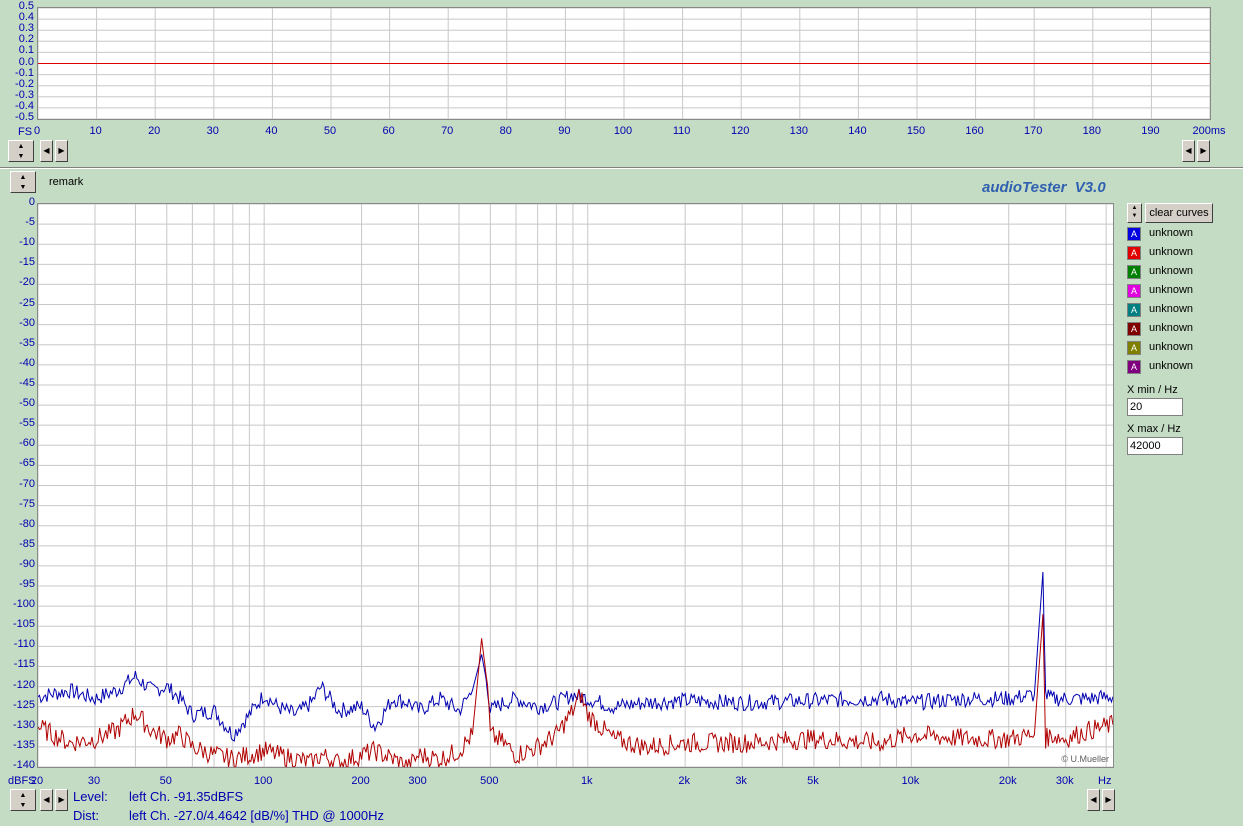 Image resolution: width=1243 pixels, height=826 pixels. Describe the element at coordinates (1179, 213) in the screenshot. I see `clear-curves-button: clear curves` at that location.